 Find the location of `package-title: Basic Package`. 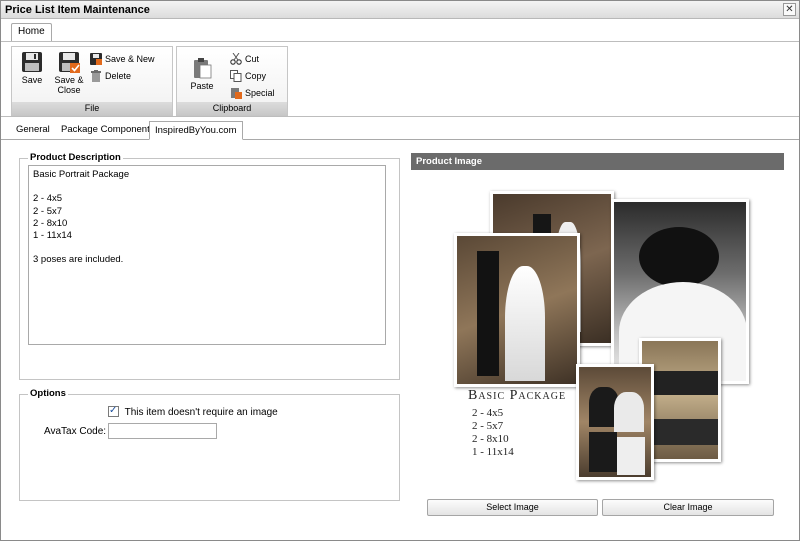

package-title: Basic Package is located at coordinates (517, 395).